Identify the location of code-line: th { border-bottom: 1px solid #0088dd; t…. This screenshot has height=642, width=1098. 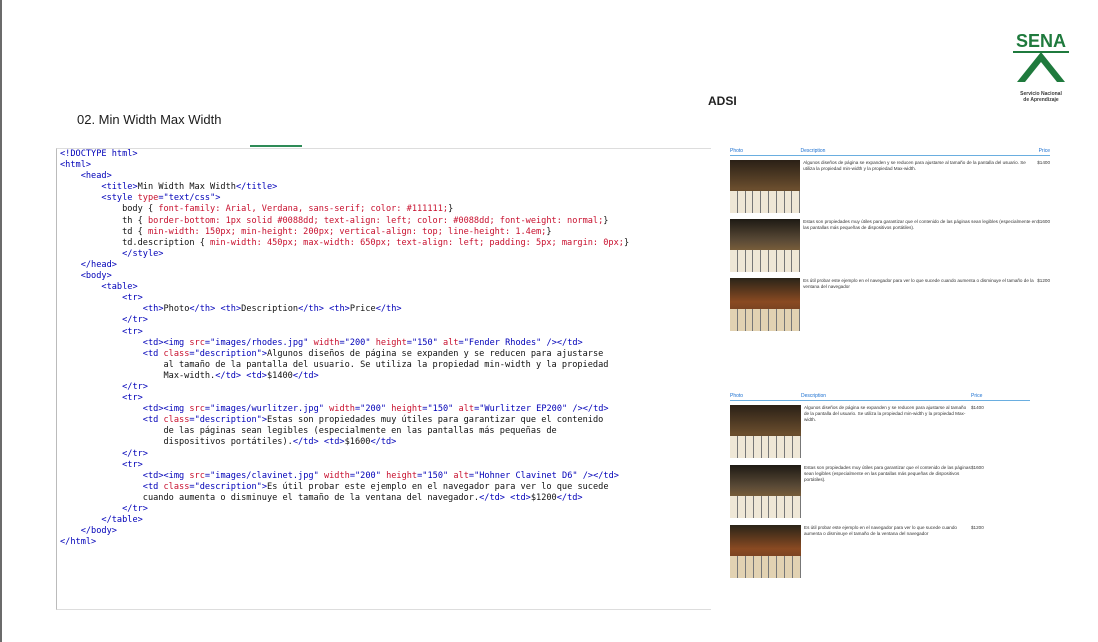
(384, 221).